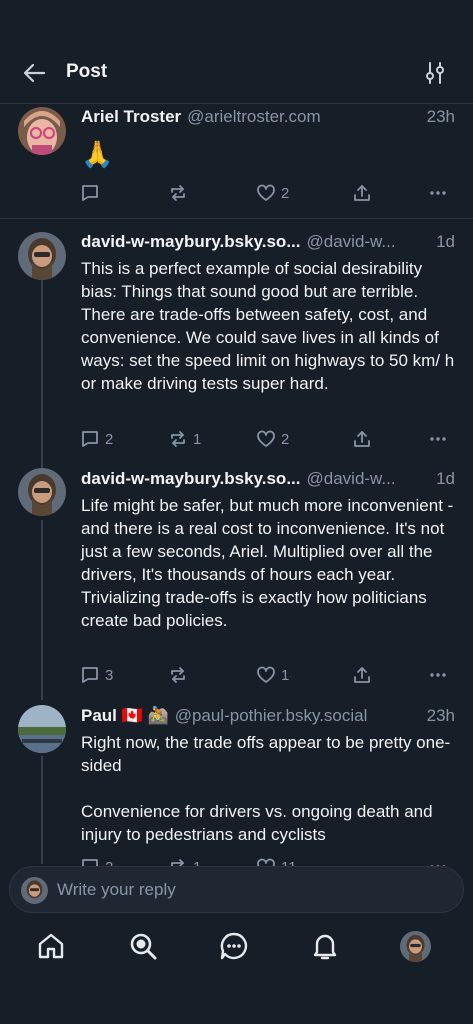 Image resolution: width=473 pixels, height=1024 pixels. I want to click on chat-icon, so click(234, 946).